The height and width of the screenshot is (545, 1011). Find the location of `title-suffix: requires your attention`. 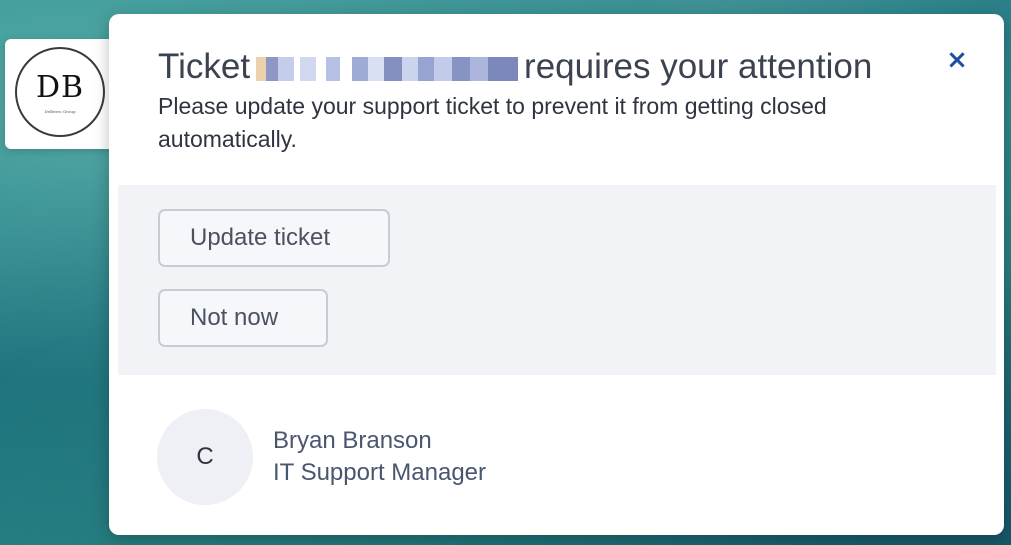

title-suffix: requires your attention is located at coordinates (698, 66).